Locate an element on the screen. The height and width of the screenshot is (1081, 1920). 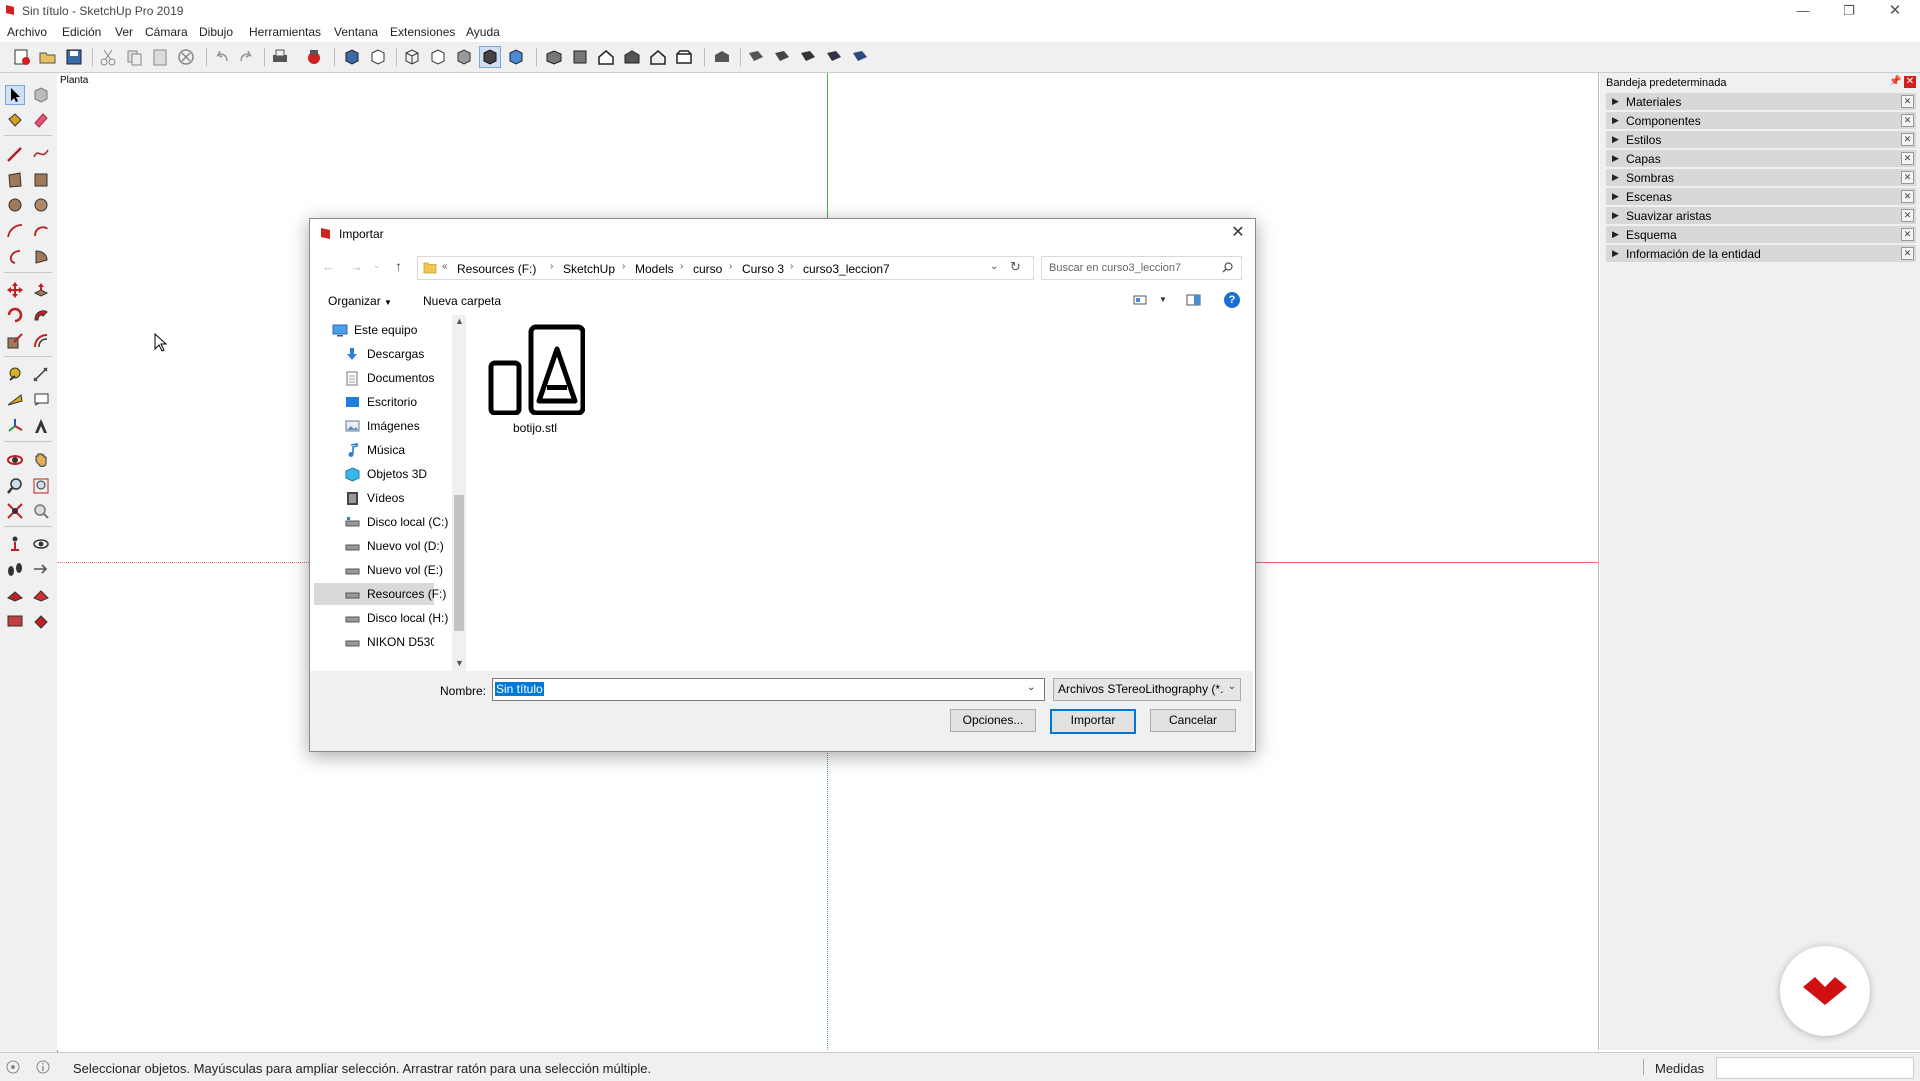
menu-ayuda: Ayuda is located at coordinates (483, 32).